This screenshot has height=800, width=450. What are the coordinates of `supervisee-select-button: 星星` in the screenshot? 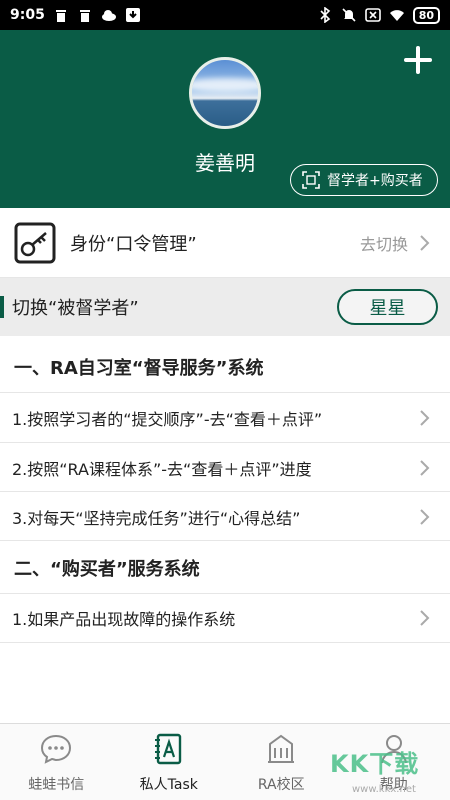 It's located at (387, 307).